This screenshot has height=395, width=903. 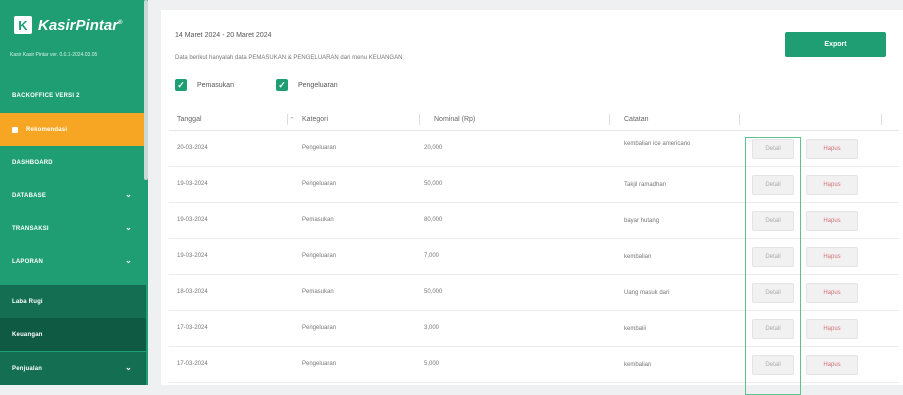 I want to click on filter-label: Pengeluaran, so click(x=317, y=85).